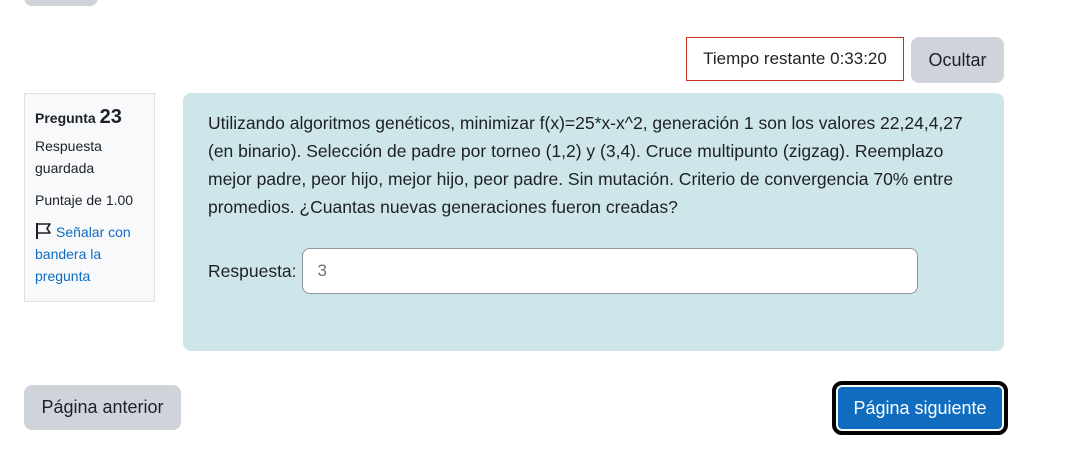 The height and width of the screenshot is (449, 1065). I want to click on state-line-1: Respuesta, so click(68, 146).